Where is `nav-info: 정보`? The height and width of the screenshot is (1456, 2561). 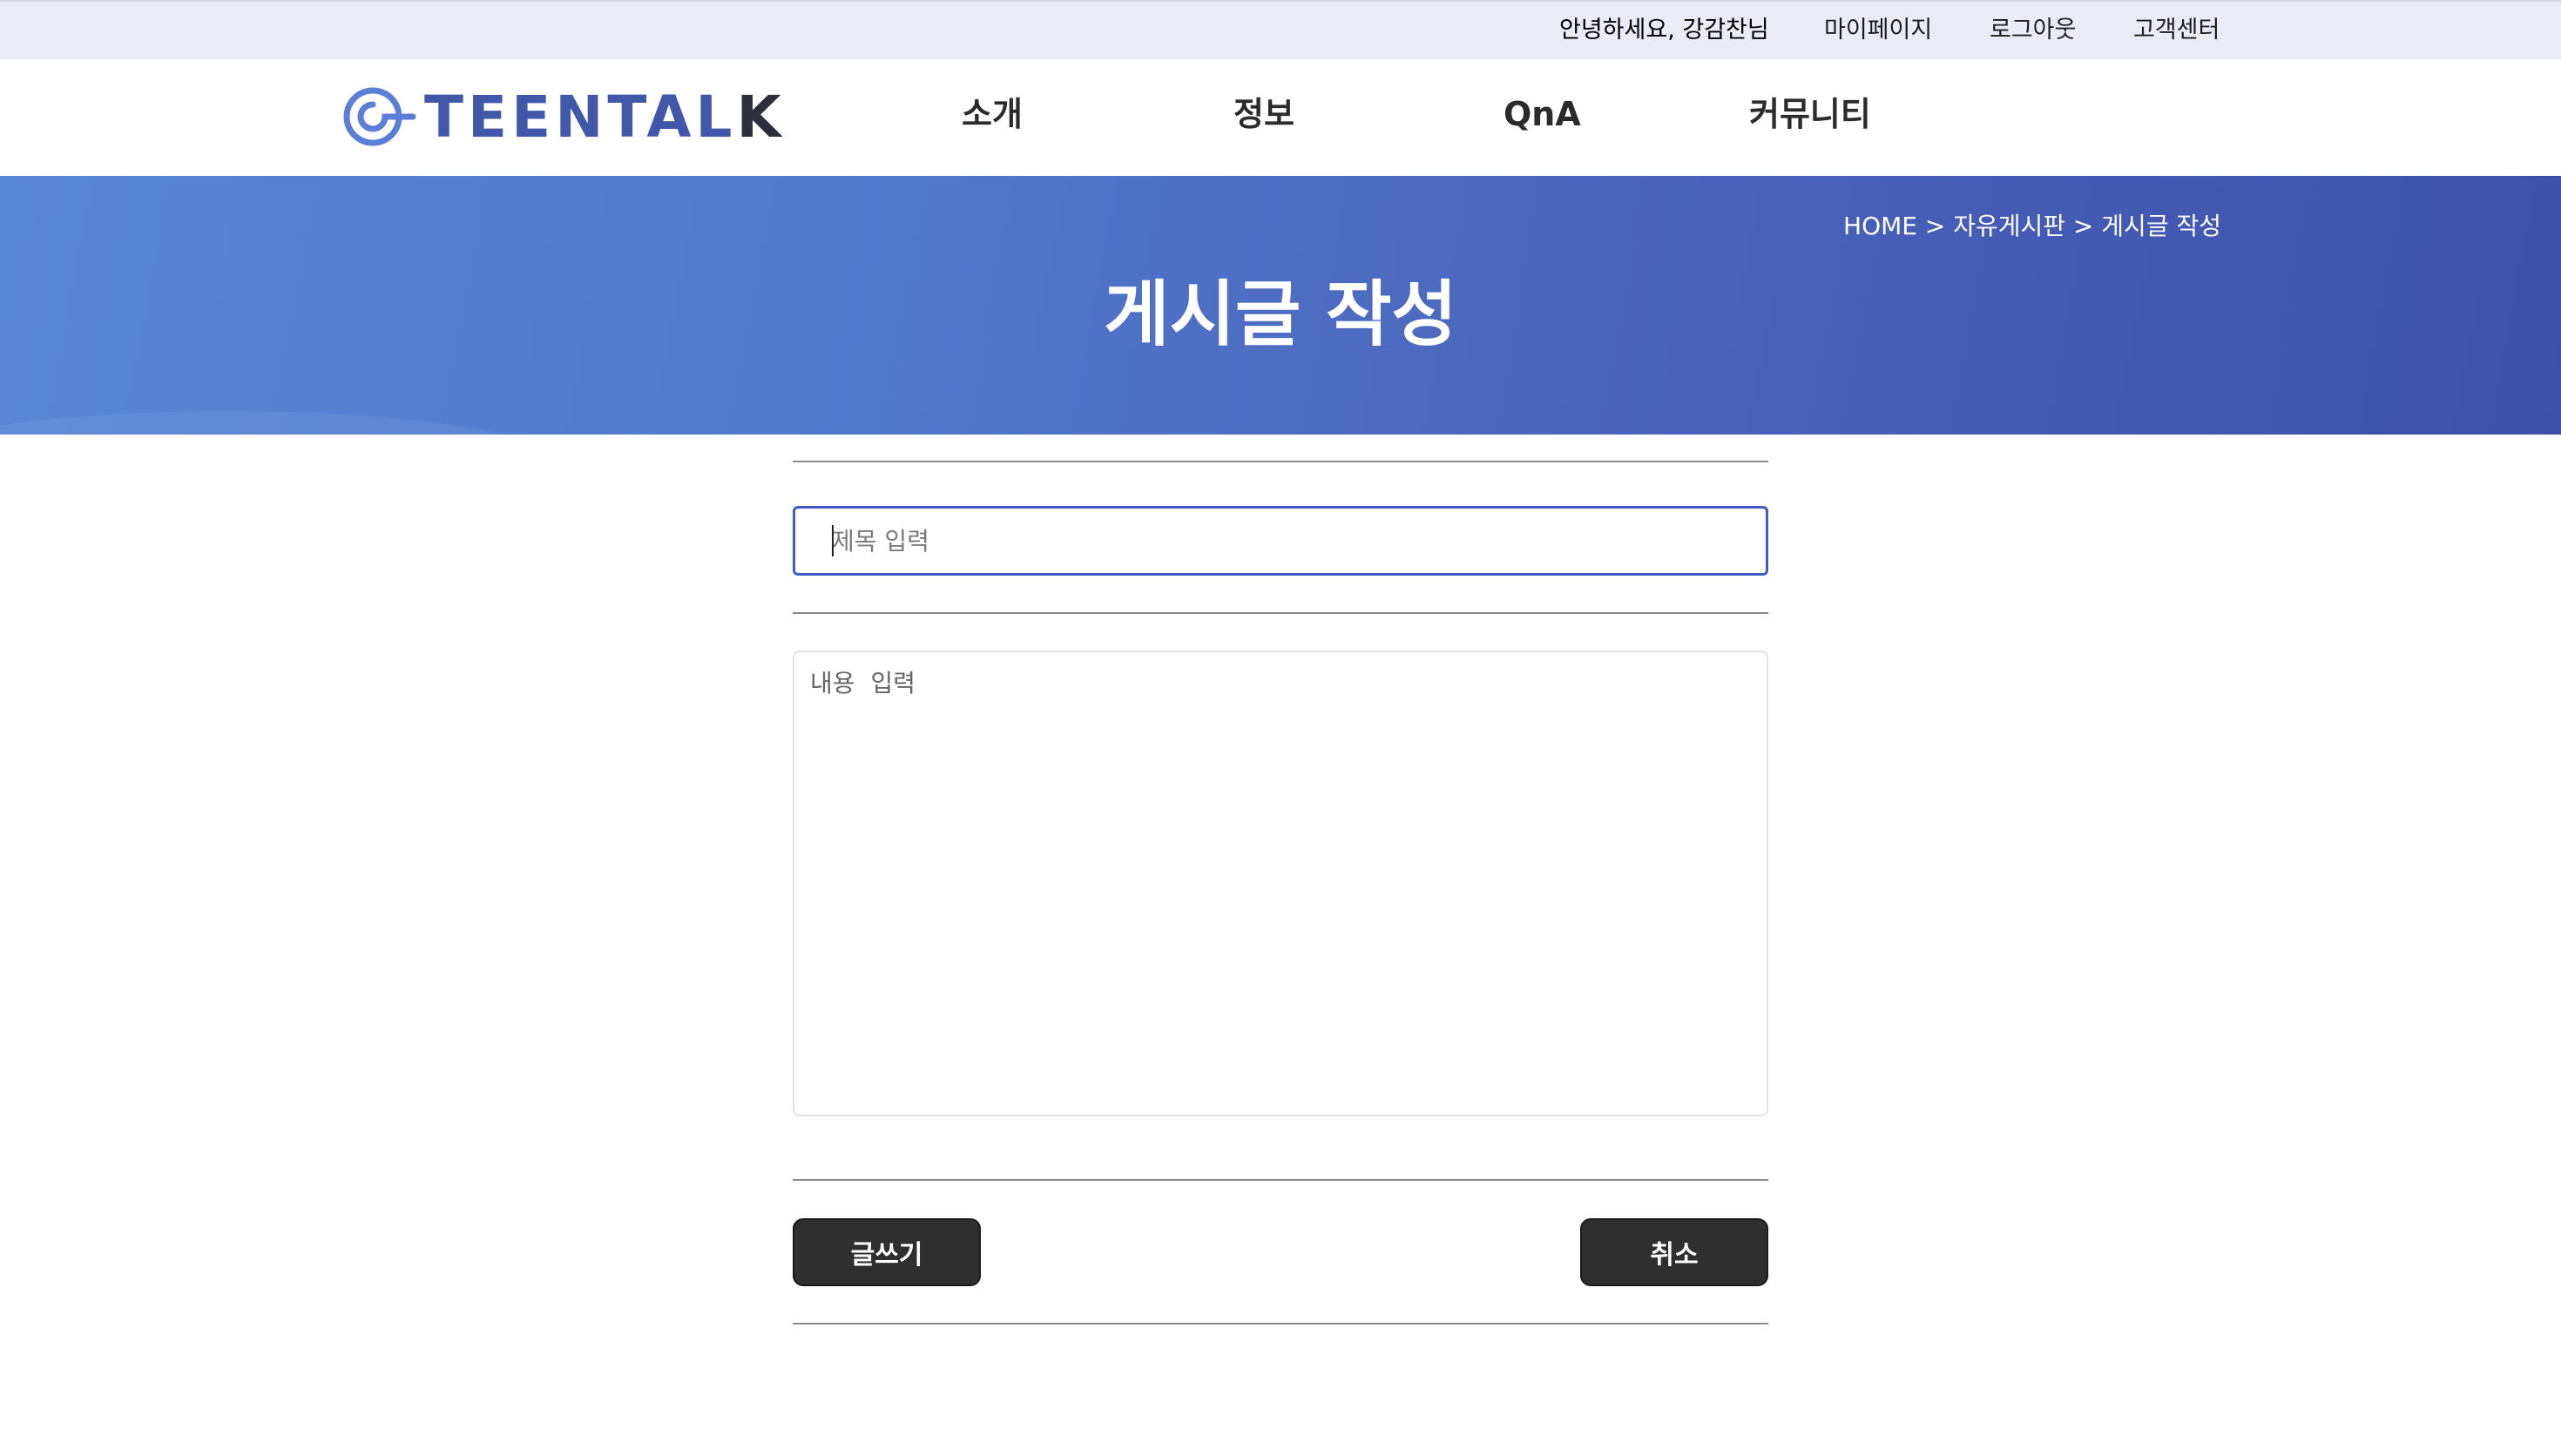 nav-info: 정보 is located at coordinates (1263, 114).